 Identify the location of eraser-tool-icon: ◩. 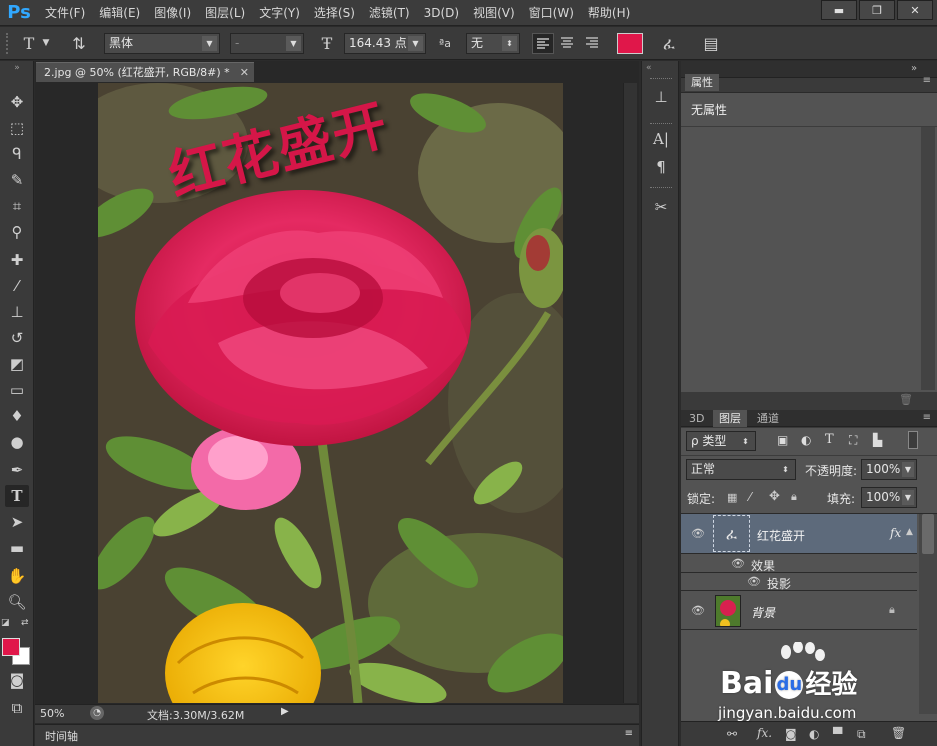
(17, 364).